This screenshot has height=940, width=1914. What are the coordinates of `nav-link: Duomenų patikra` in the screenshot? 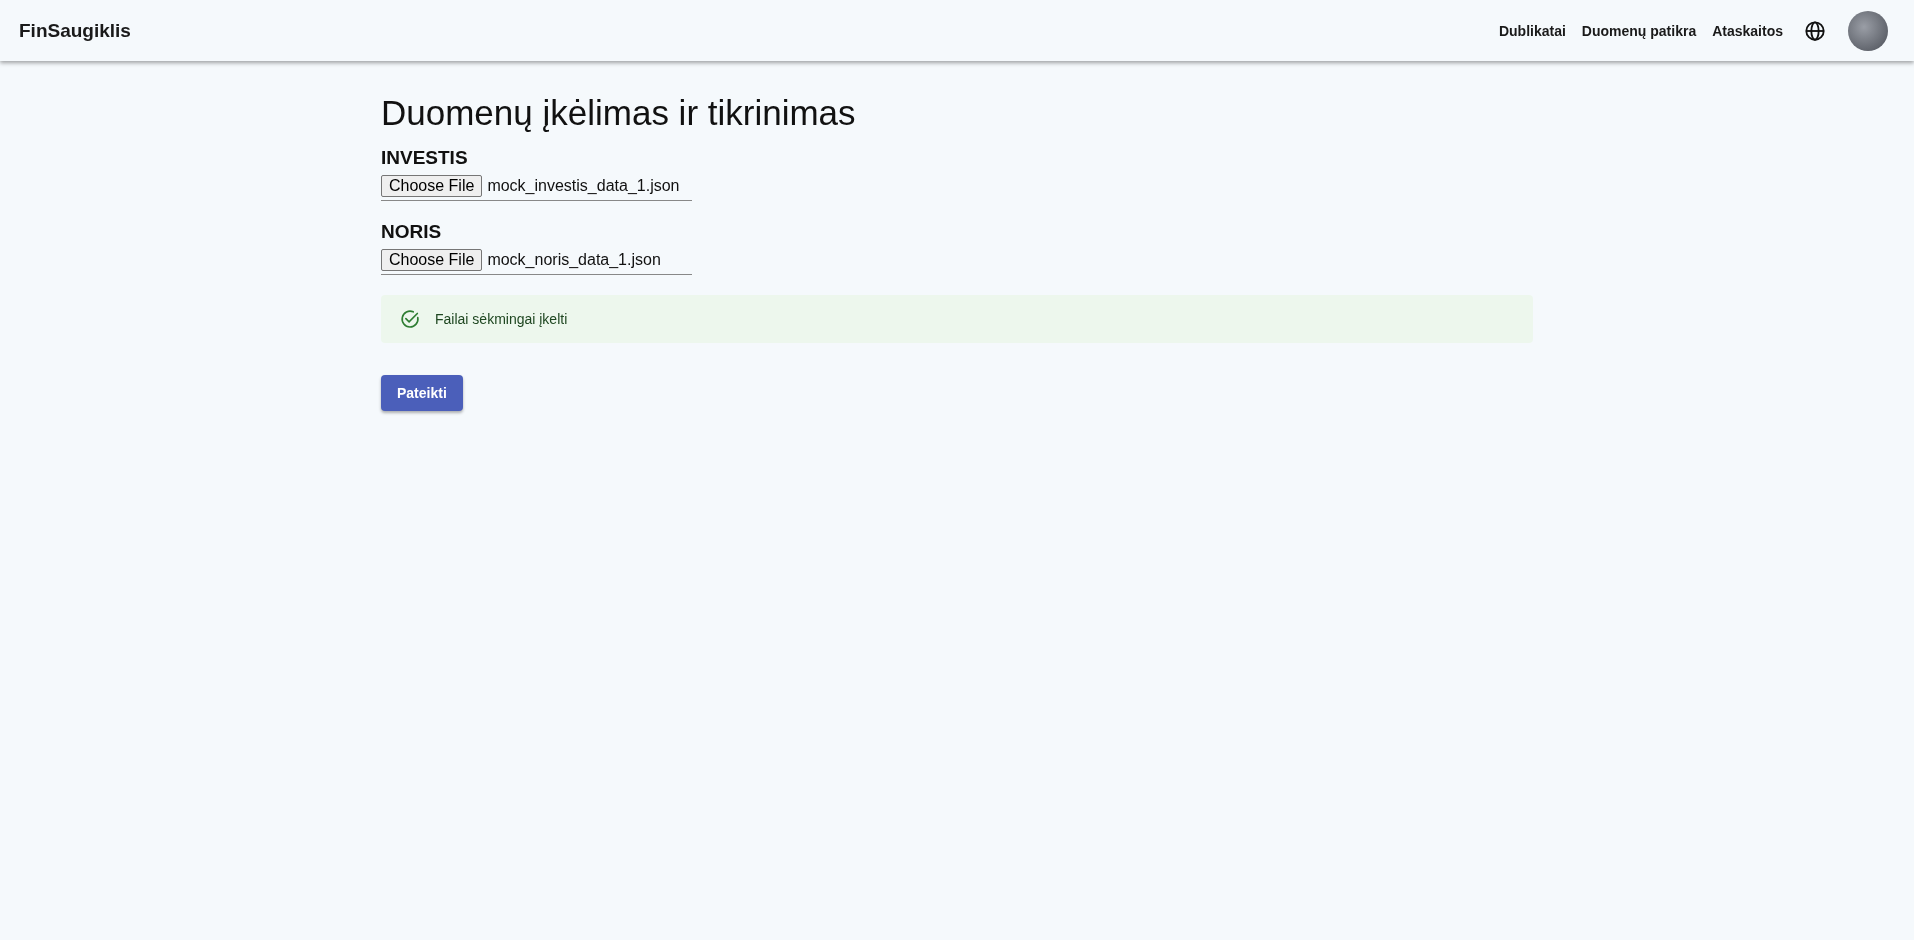 It's located at (1639, 30).